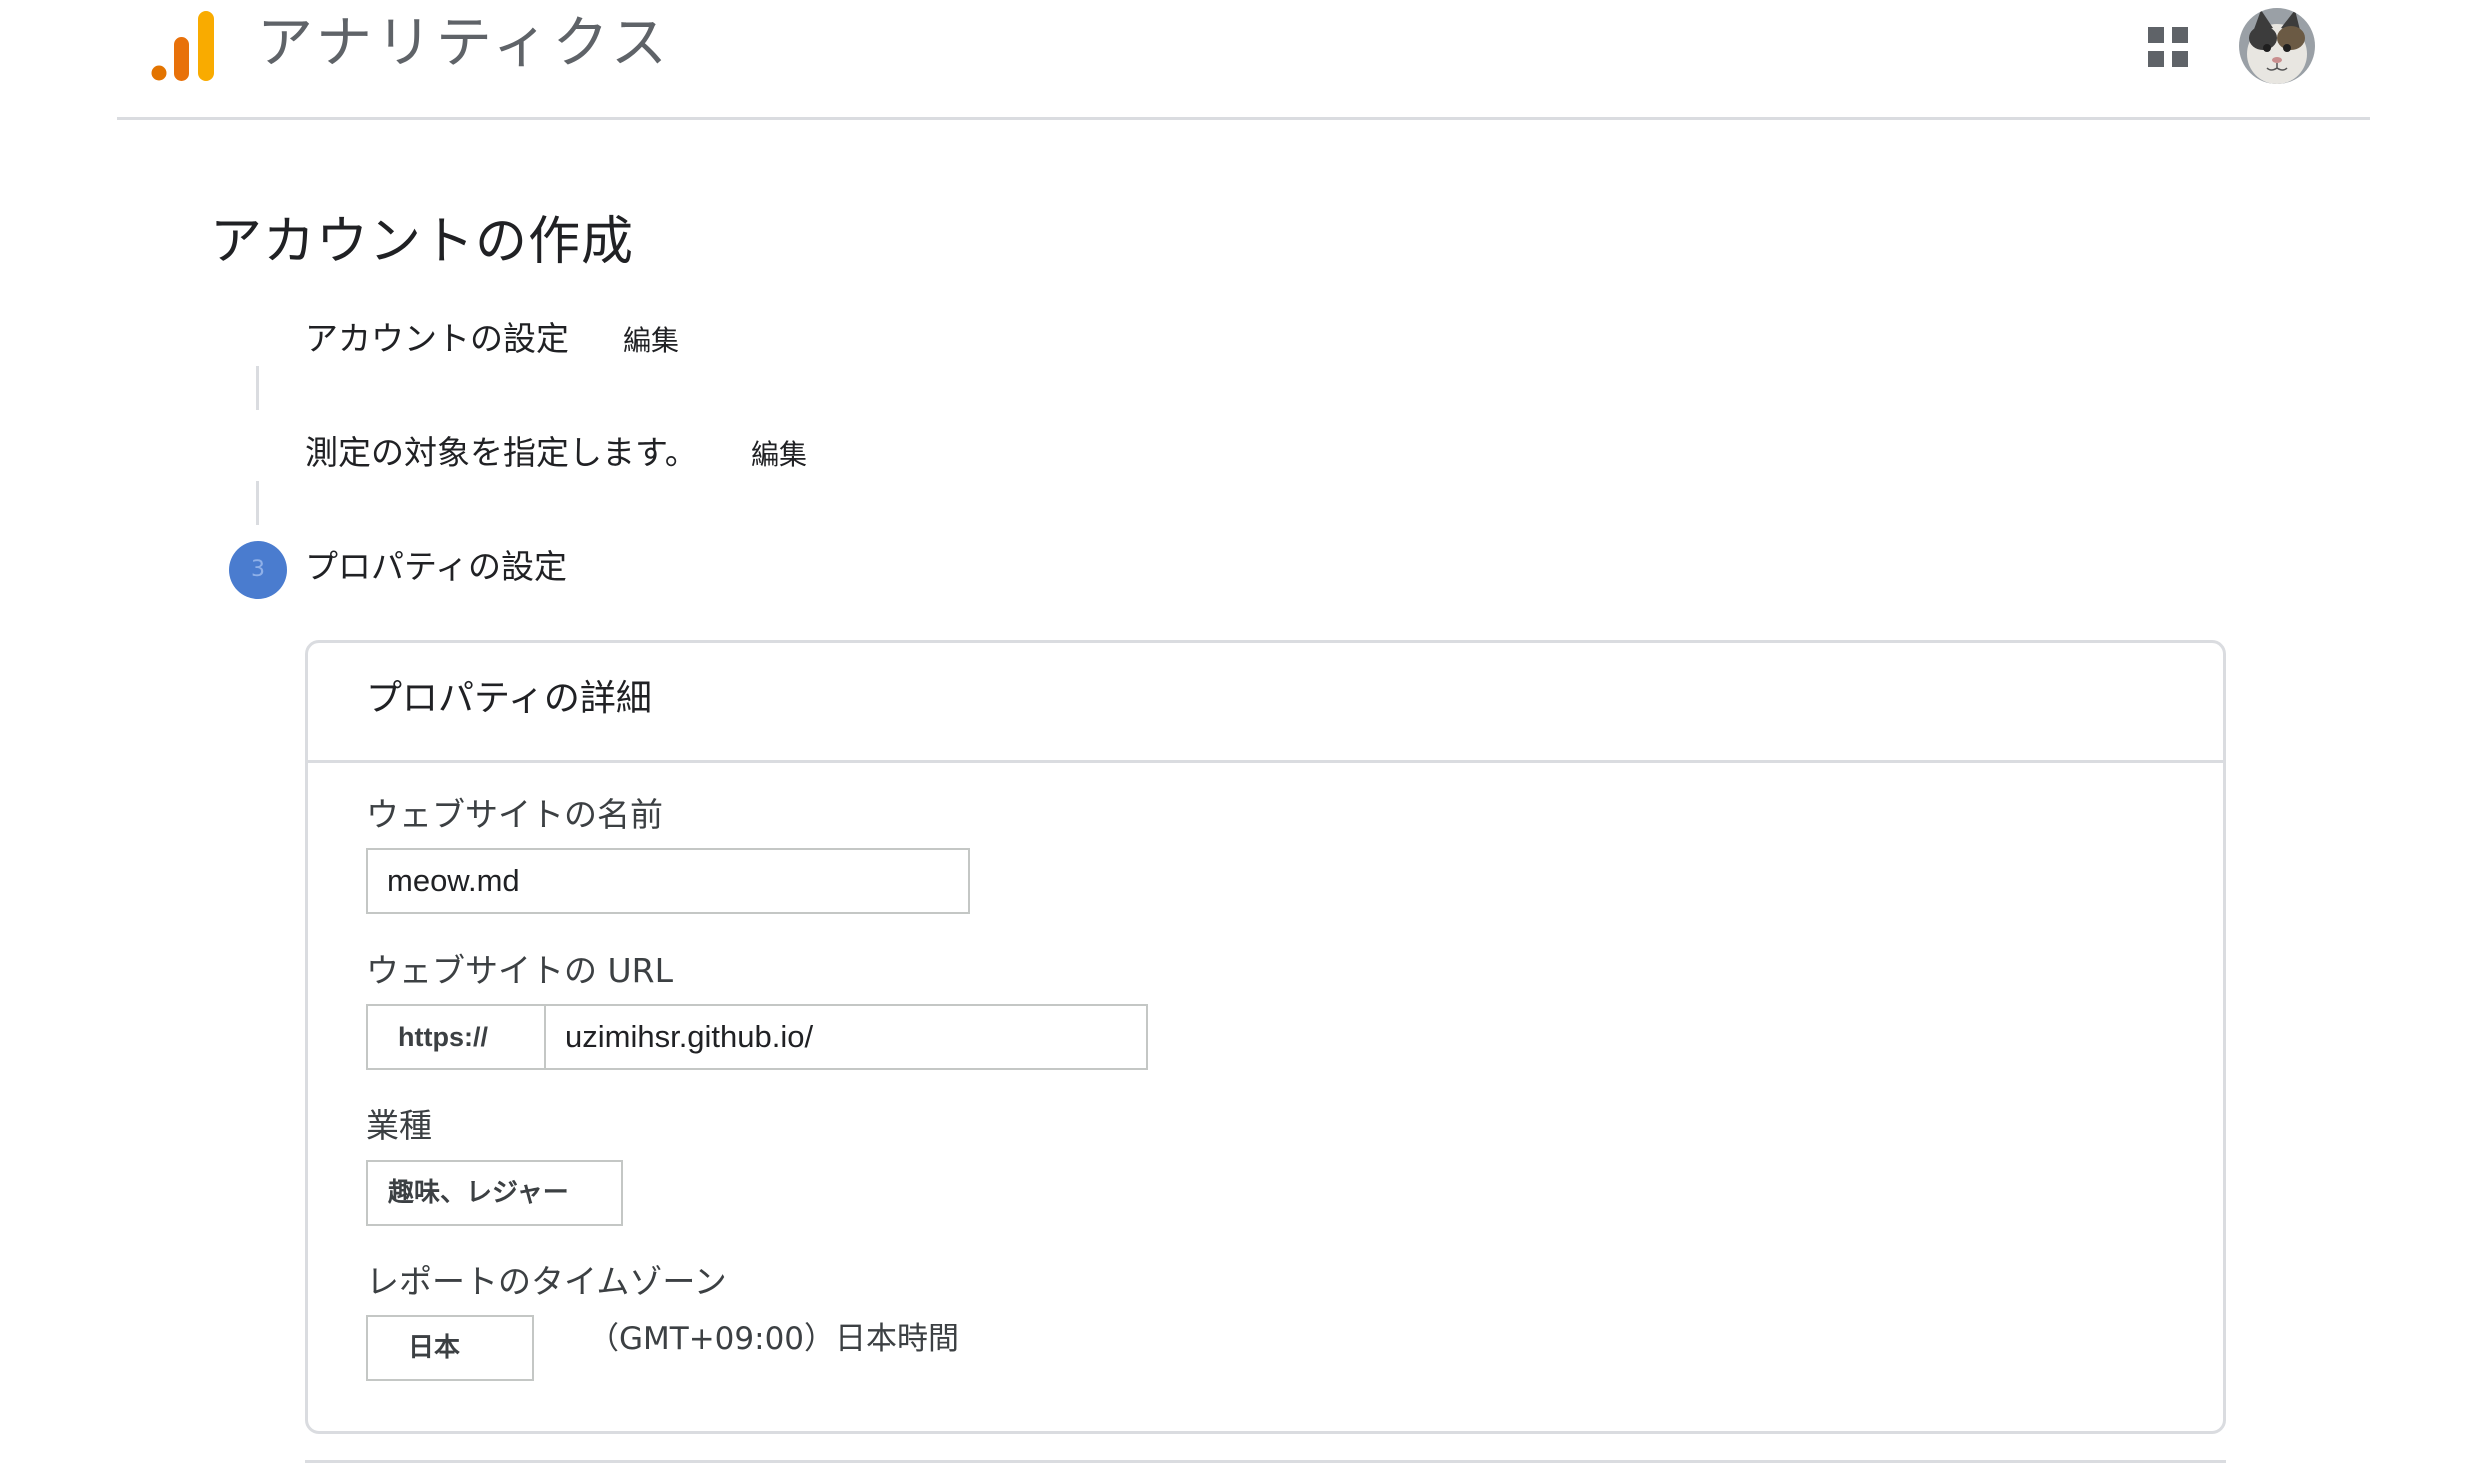  Describe the element at coordinates (422, 242) in the screenshot. I see `page-title: アカウントの作成` at that location.